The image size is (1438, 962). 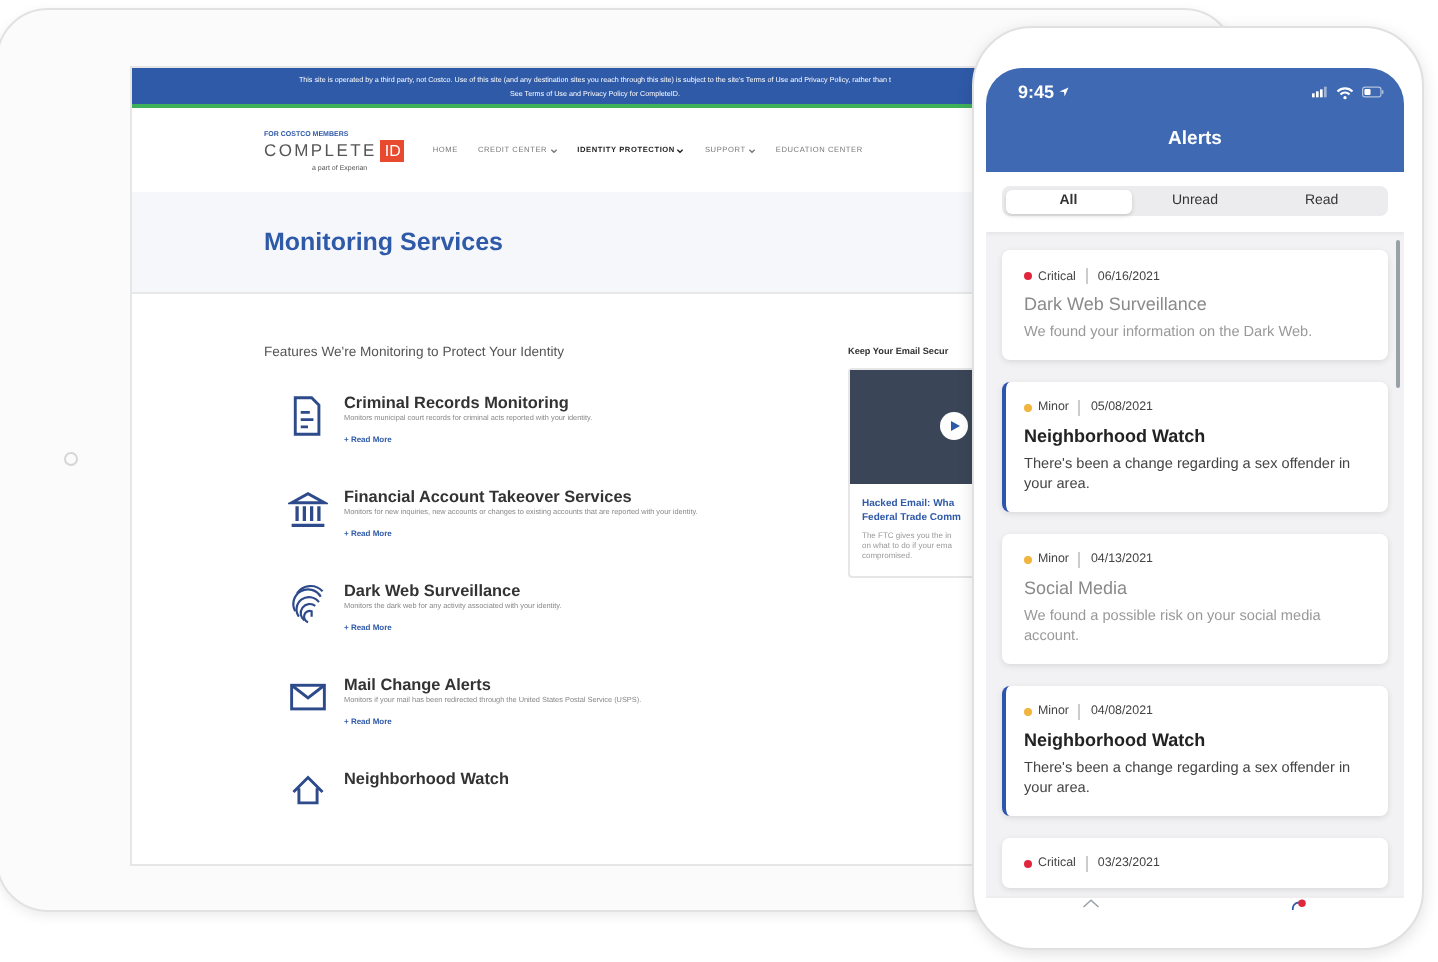 I want to click on fingerprint-icon, so click(x=308, y=604).